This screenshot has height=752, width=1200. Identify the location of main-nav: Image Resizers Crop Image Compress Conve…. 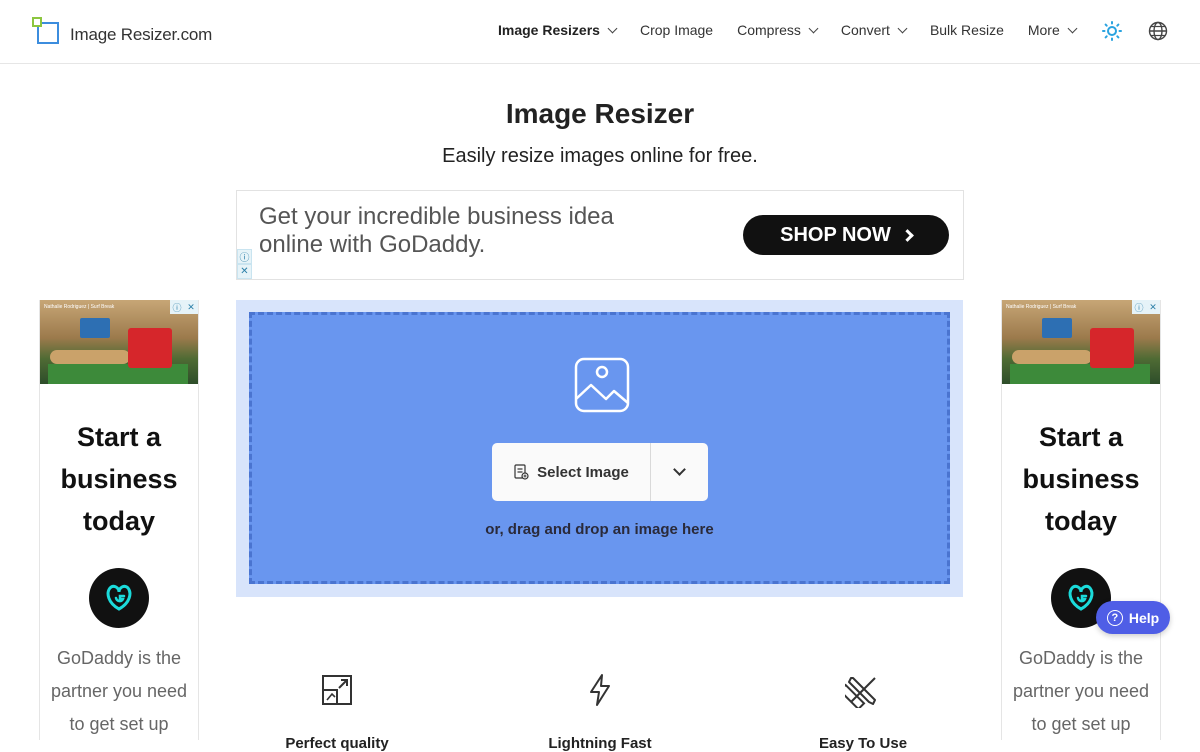
(799, 30).